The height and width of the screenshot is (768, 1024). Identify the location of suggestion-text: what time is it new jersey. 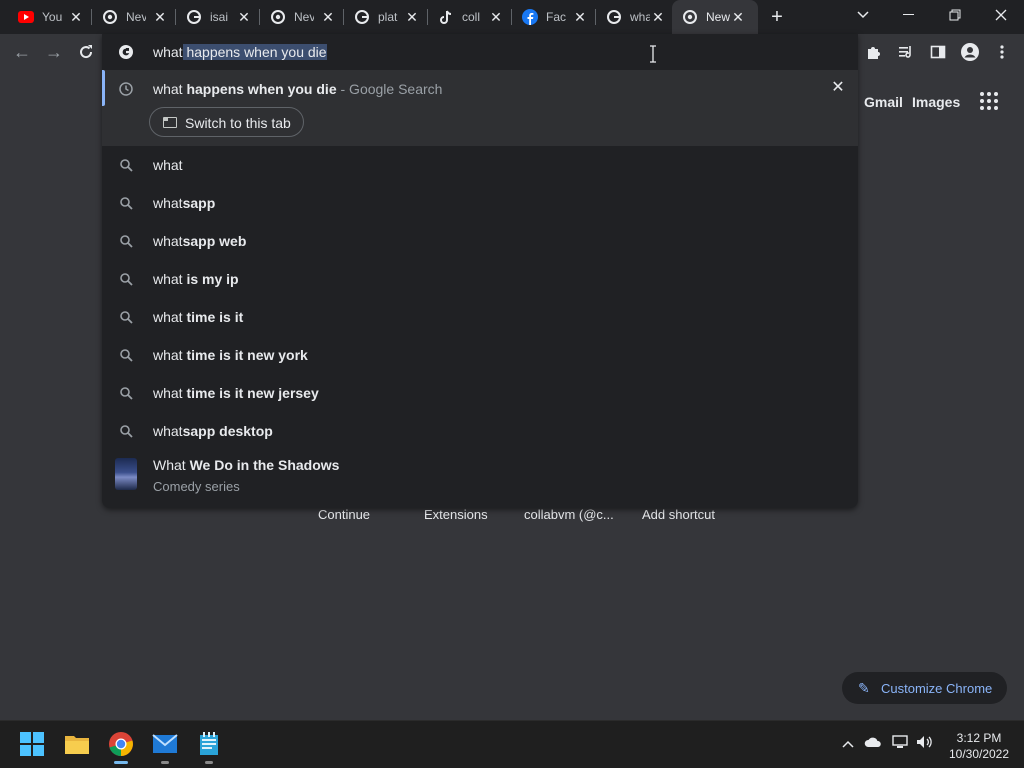
(236, 393).